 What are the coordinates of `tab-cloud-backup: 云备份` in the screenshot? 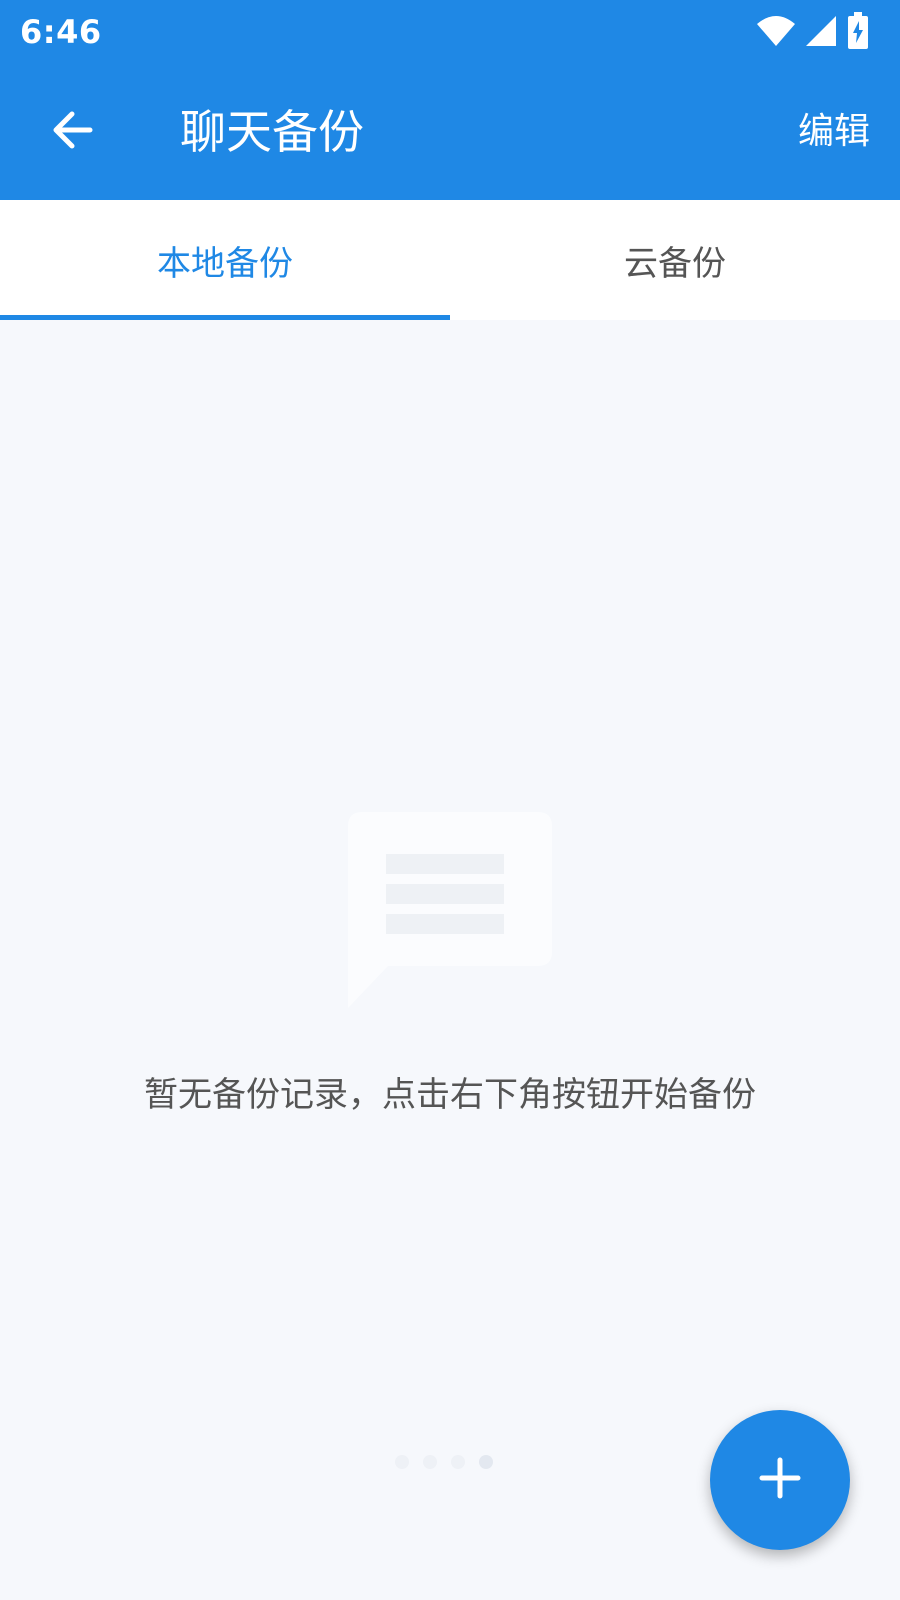 It's located at (675, 260).